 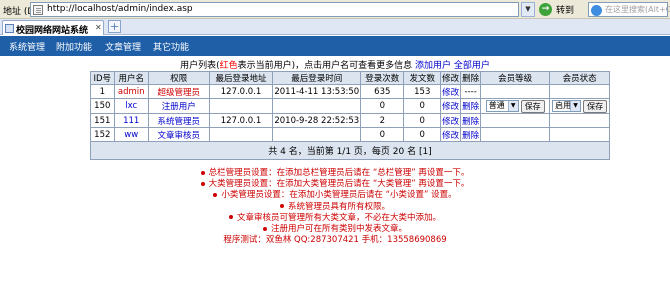 I want to click on intro-middle: 表示当前用户)，点击用户名可查看更多信息, so click(x=325, y=66).